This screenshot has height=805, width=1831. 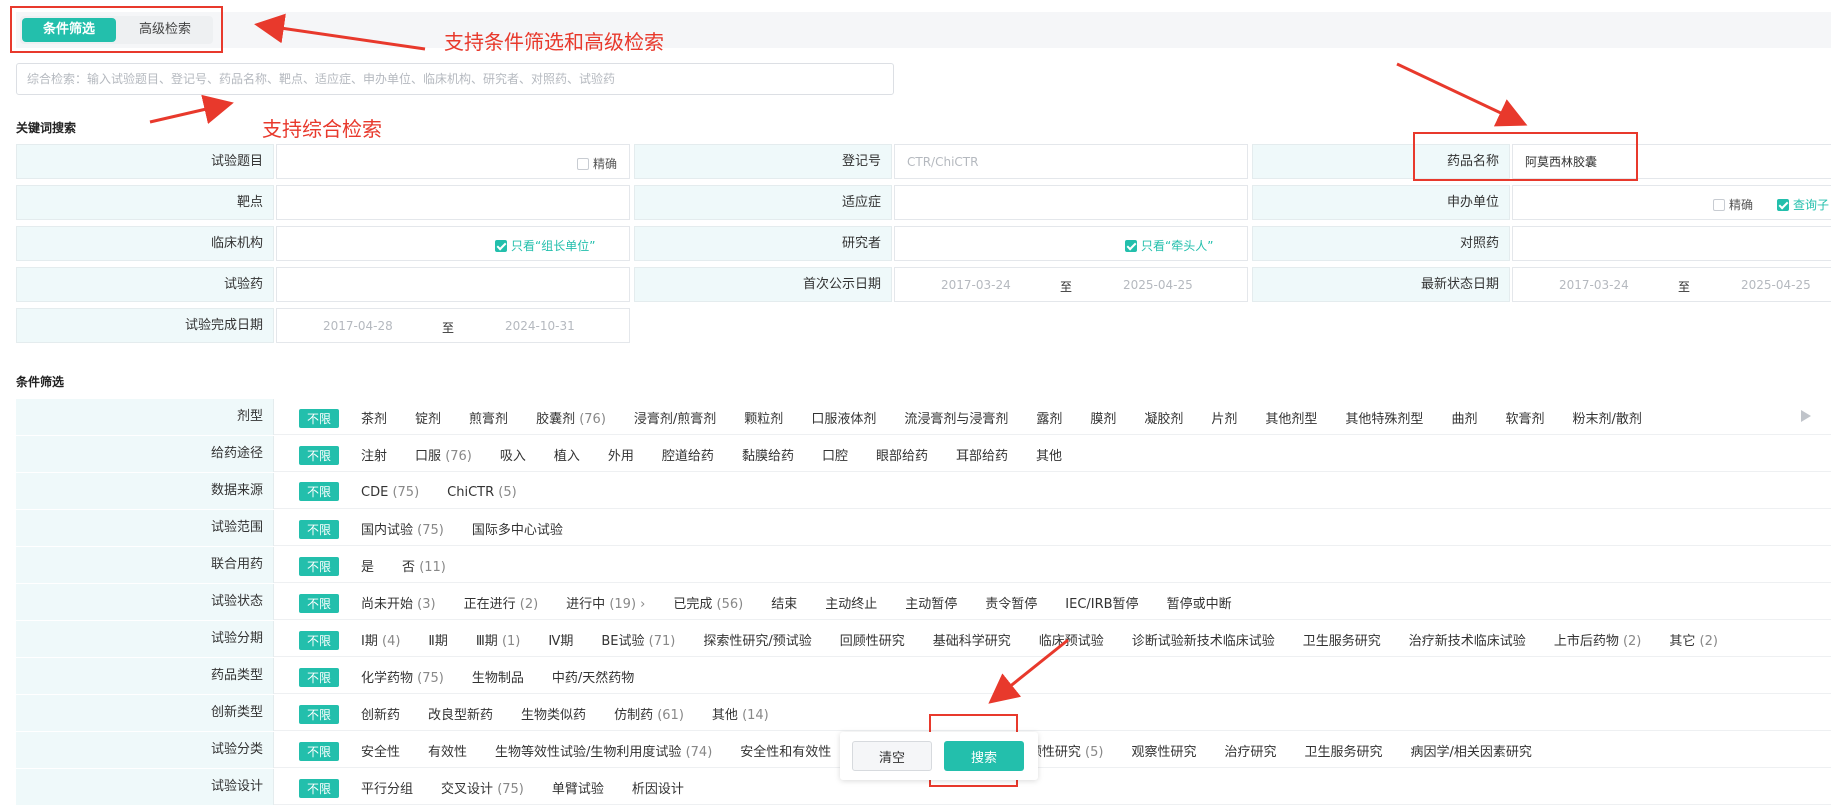 I want to click on filter-option: 平行分组, so click(x=387, y=787).